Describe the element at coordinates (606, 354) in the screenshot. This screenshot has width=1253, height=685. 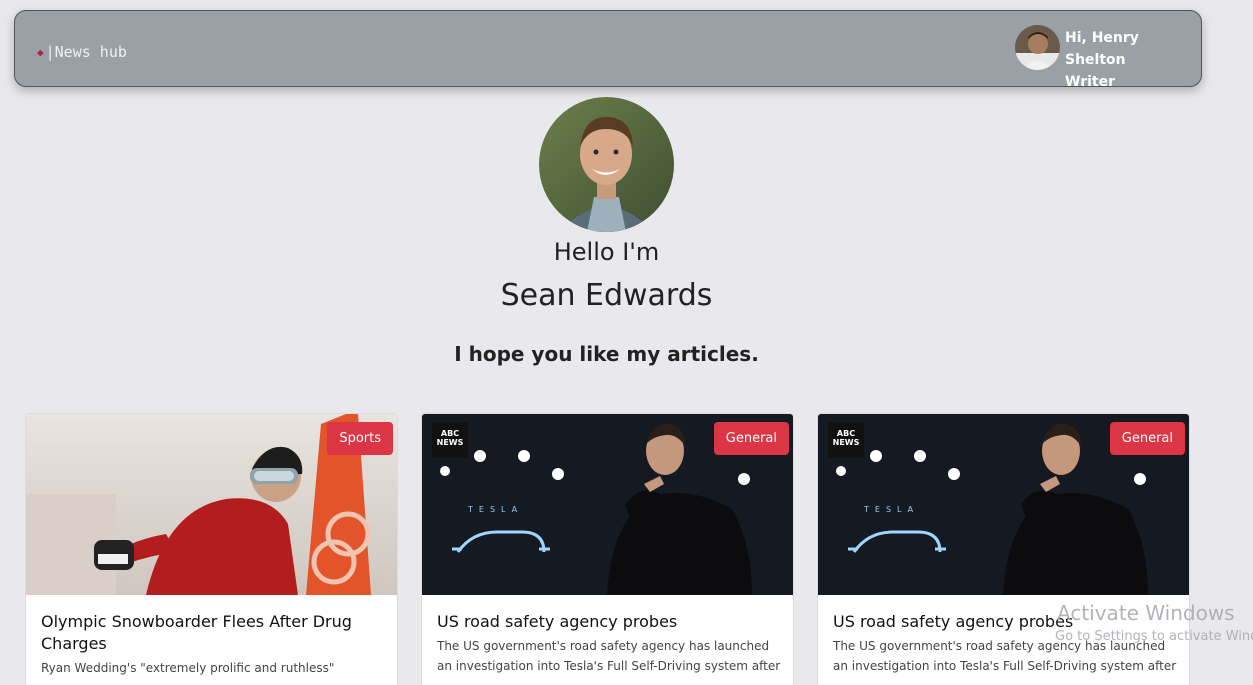
I see `profile-tagline: I hope you like my articles.` at that location.